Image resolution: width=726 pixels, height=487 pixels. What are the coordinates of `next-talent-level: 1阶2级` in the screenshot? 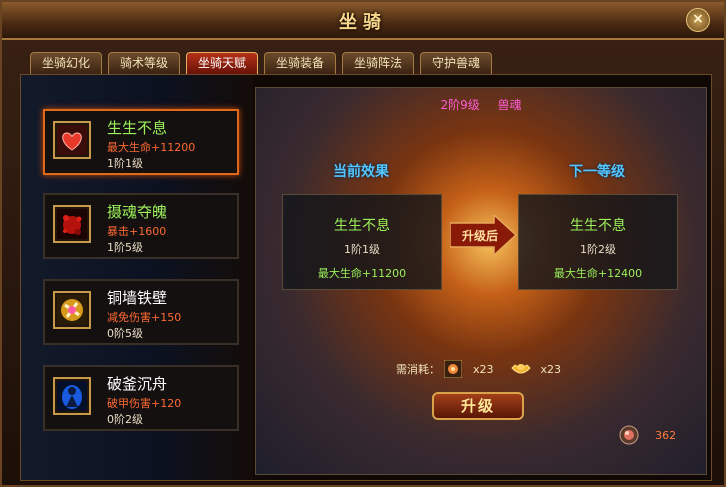 It's located at (598, 249).